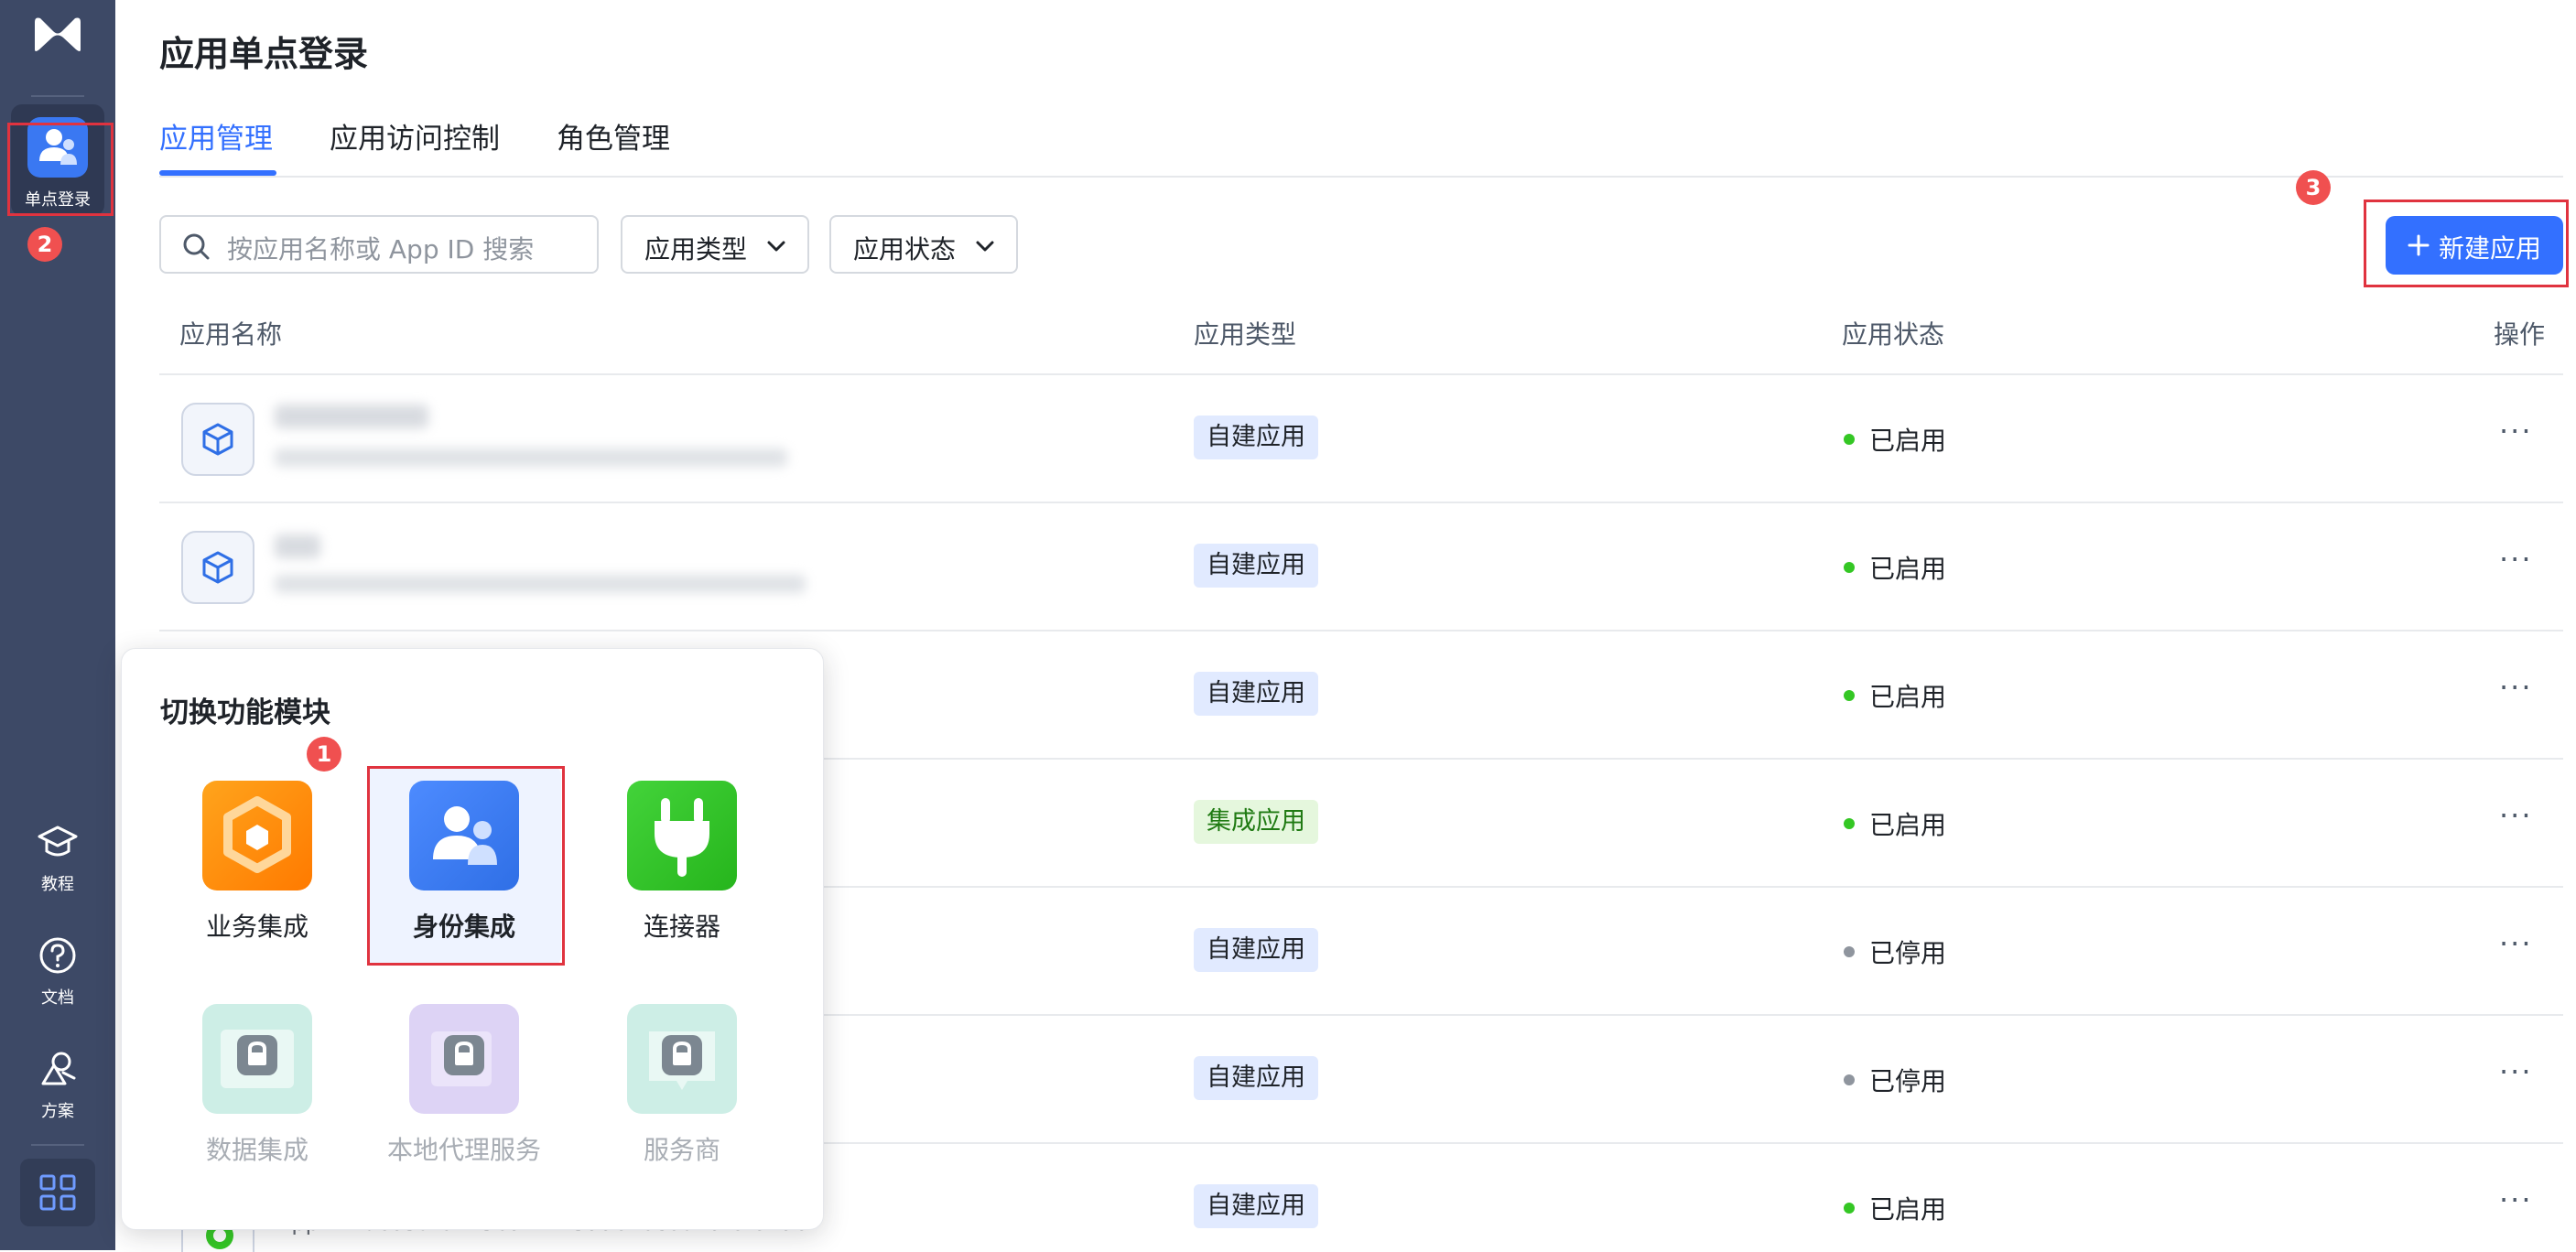  Describe the element at coordinates (324, 754) in the screenshot. I see `step-badge-1: 1` at that location.